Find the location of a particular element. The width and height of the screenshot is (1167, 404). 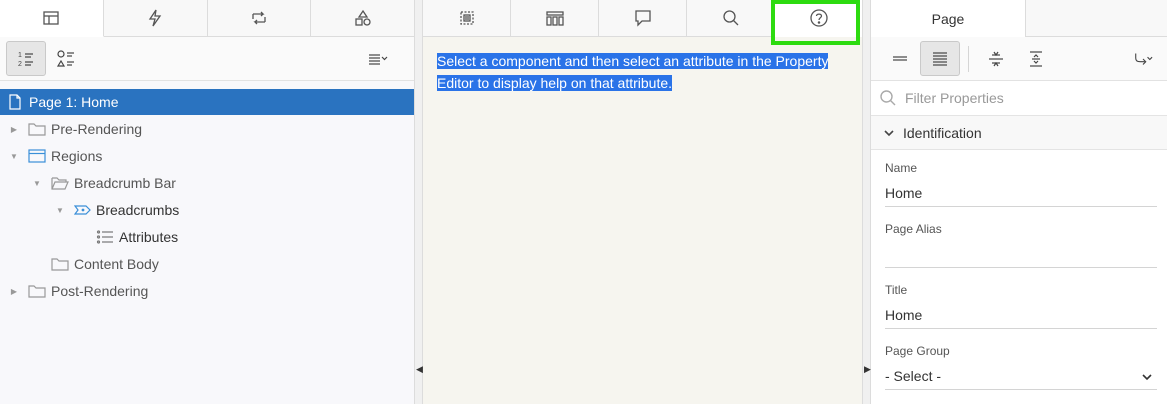

tree-node-content-body: Content Body is located at coordinates (207, 264).